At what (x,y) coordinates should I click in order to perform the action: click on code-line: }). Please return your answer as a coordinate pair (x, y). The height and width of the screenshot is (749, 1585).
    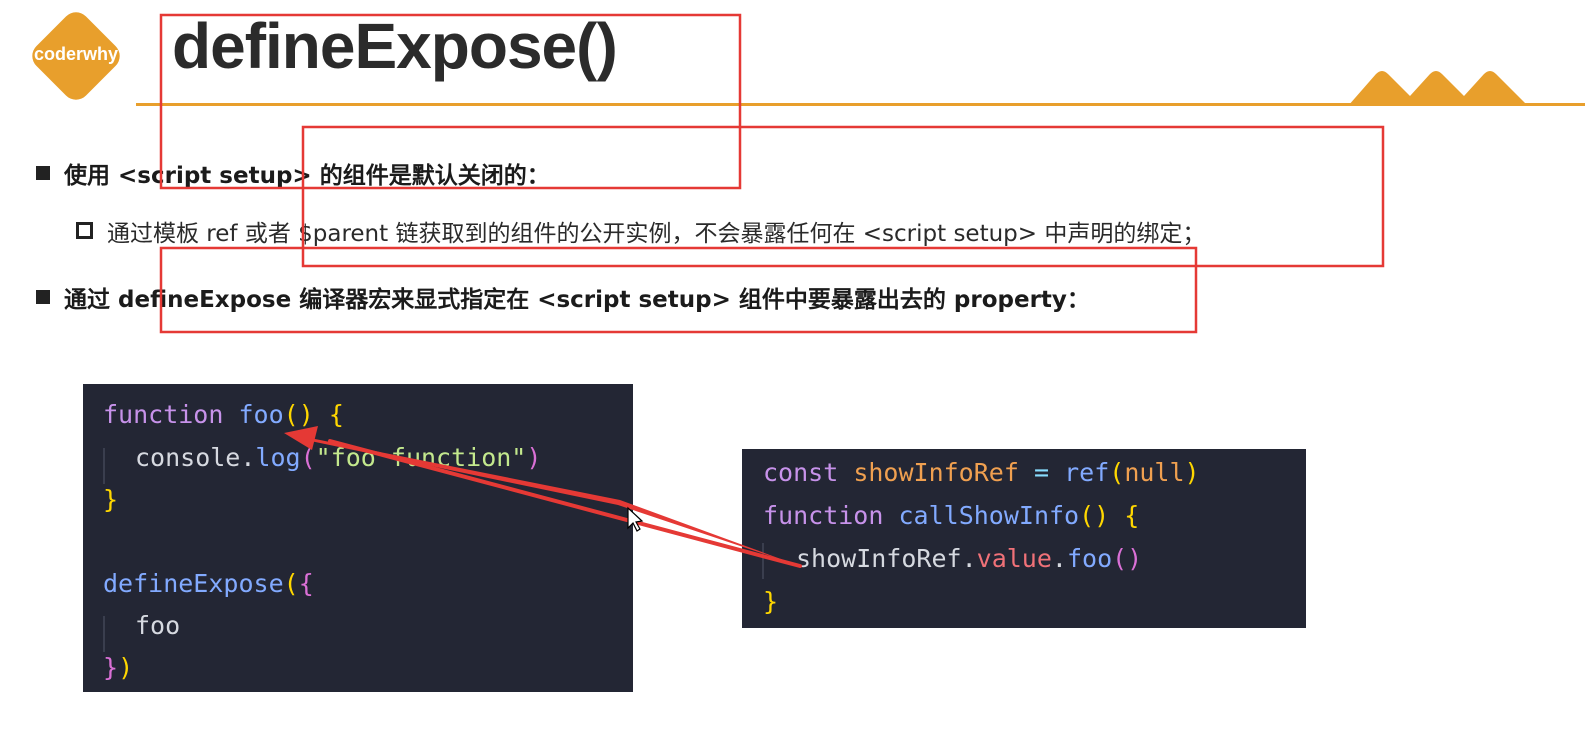
    Looking at the image, I should click on (118, 667).